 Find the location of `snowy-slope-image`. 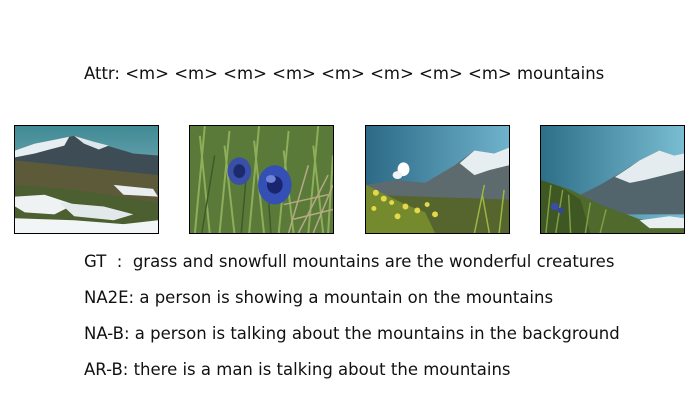

snowy-slope-image is located at coordinates (86, 179).